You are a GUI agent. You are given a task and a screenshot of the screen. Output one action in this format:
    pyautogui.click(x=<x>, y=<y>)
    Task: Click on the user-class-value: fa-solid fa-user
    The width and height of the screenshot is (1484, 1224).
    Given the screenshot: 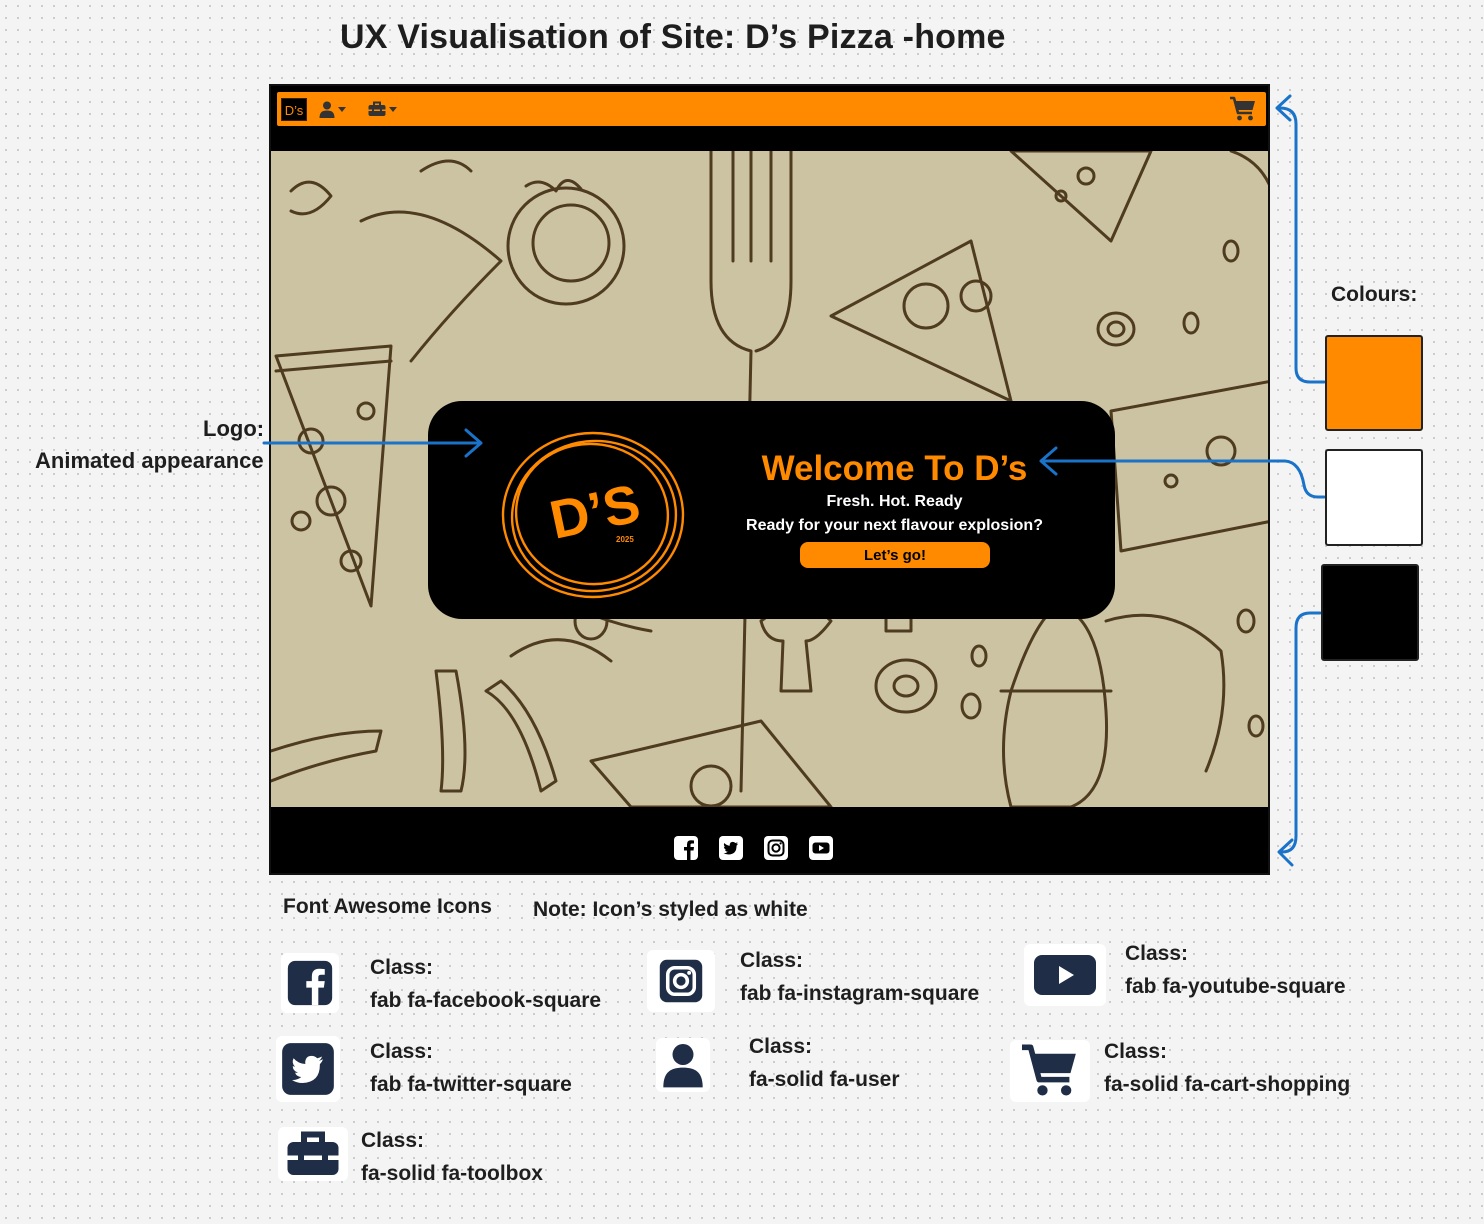 What is the action you would take?
    pyautogui.click(x=824, y=1079)
    